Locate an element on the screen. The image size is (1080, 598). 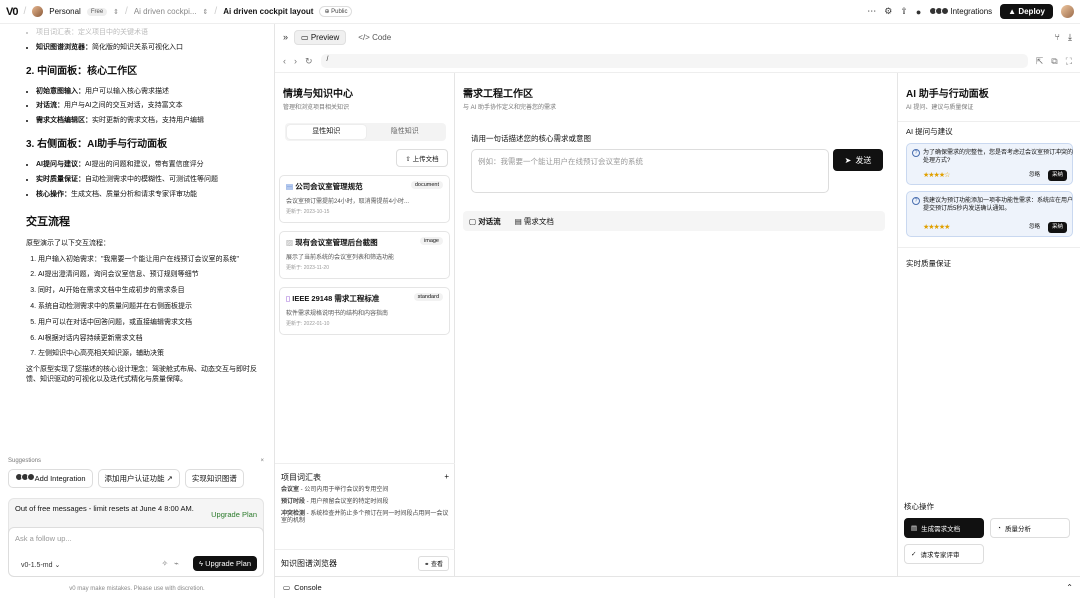
forward-icon: › is located at coordinates (295, 61).